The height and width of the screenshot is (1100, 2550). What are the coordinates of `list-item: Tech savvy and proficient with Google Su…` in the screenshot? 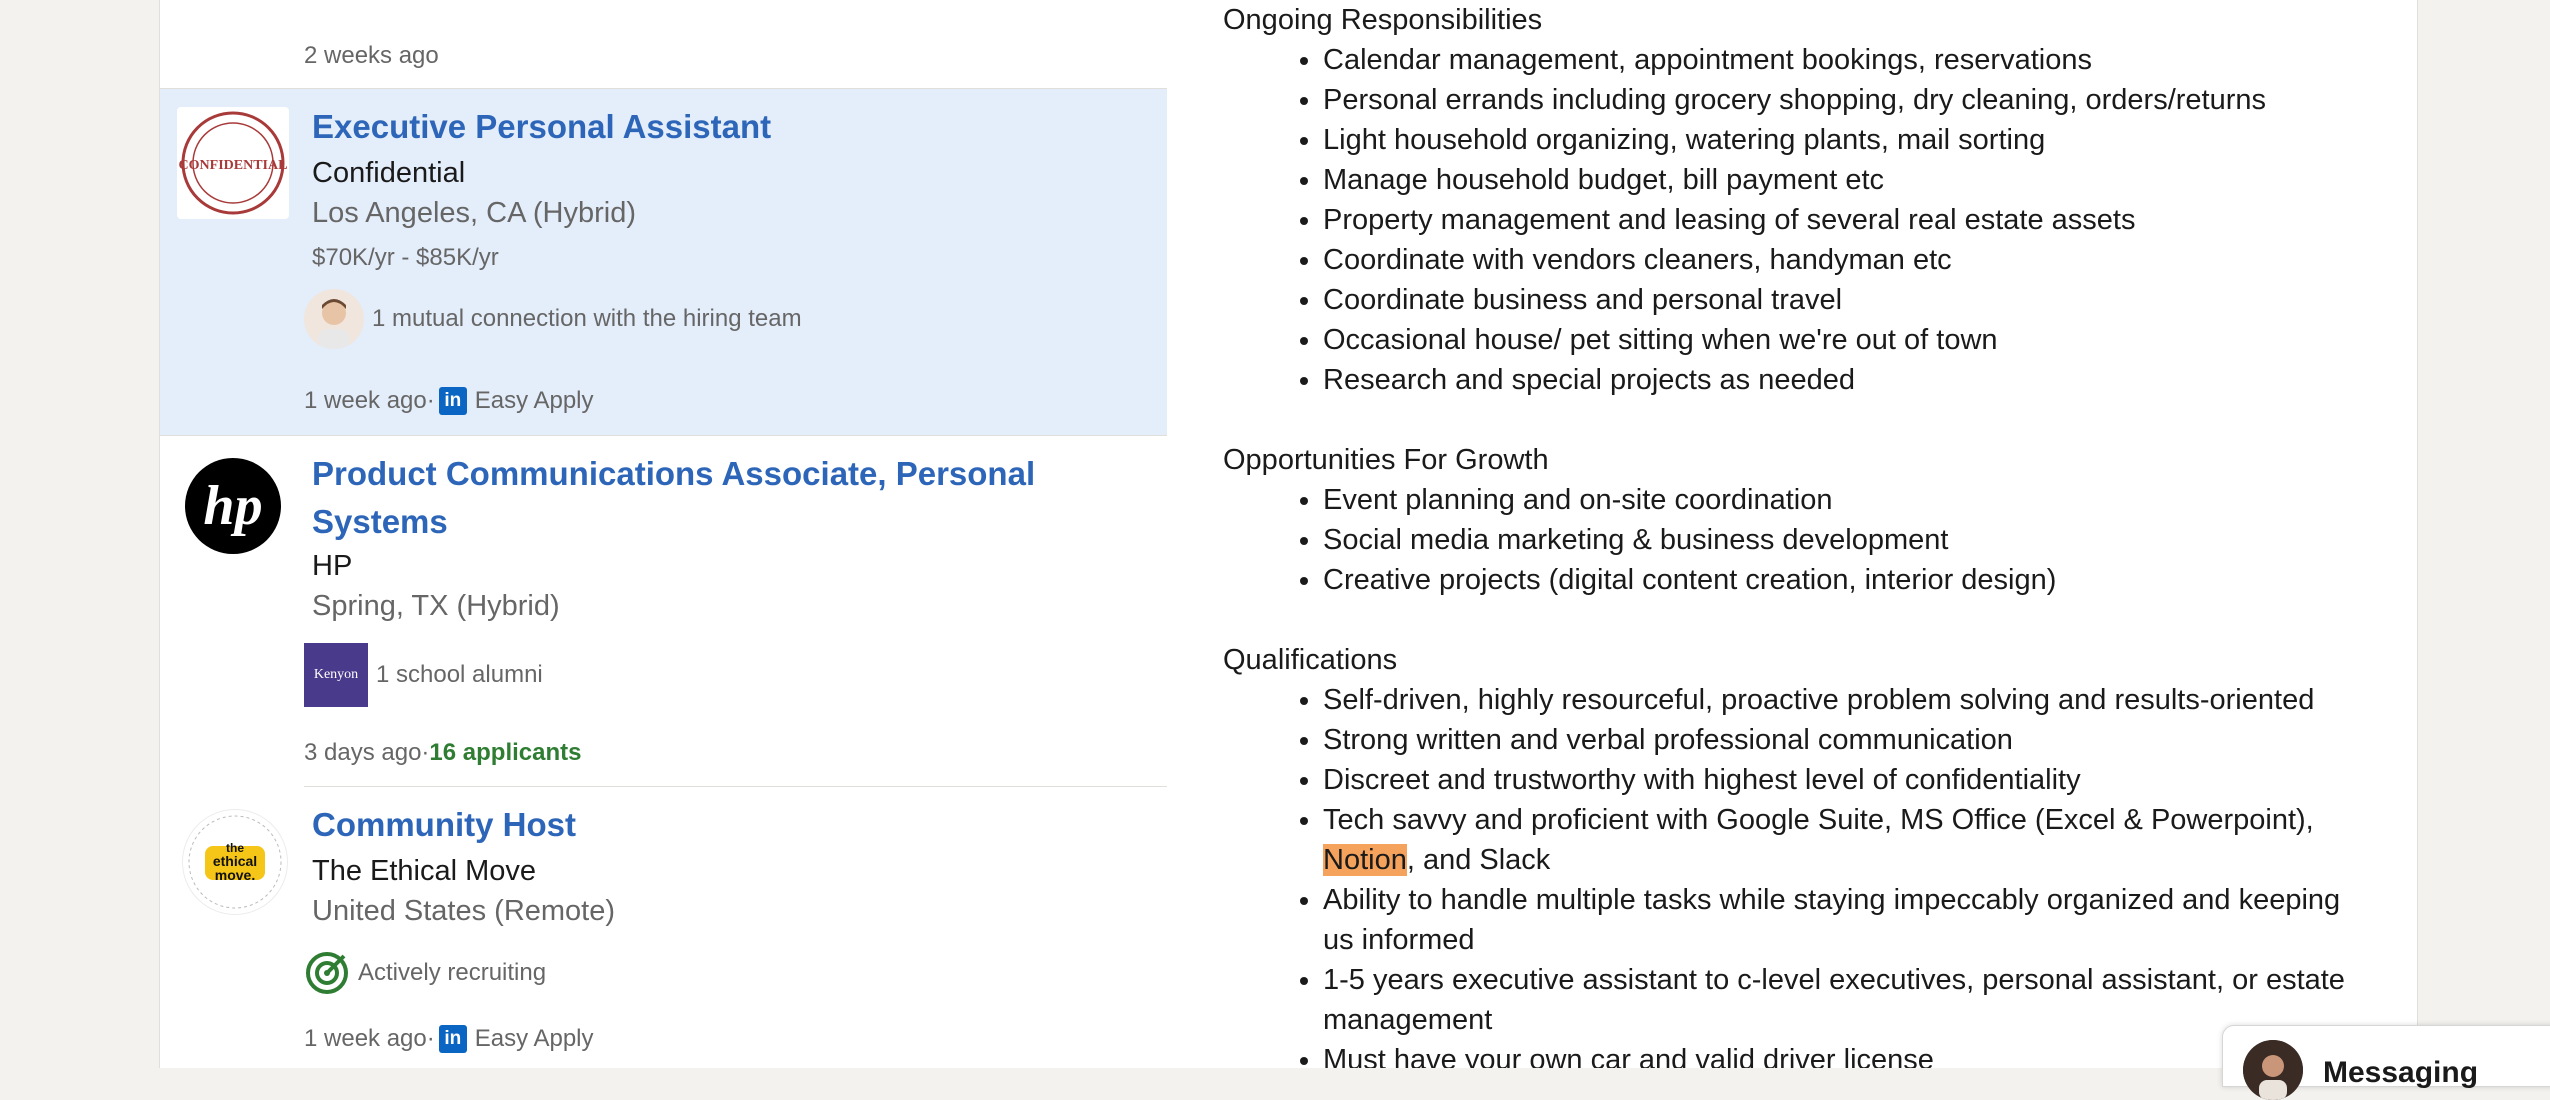 It's located at (1848, 840).